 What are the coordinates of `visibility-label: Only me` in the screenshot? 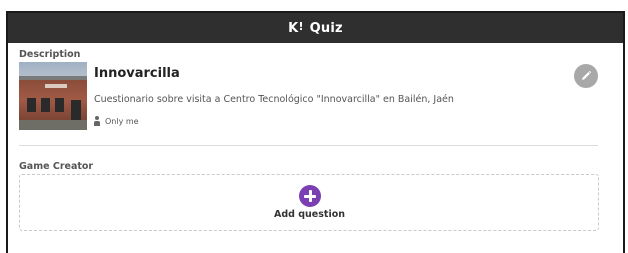 It's located at (122, 121).